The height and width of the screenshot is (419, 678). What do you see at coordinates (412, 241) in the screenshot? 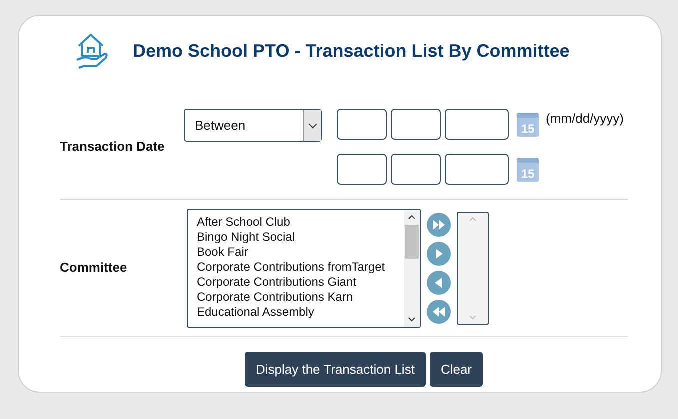
I see `scrollbar-thumb` at bounding box center [412, 241].